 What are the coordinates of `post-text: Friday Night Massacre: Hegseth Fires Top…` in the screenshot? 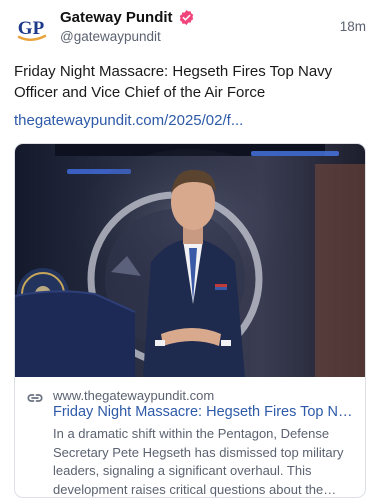 It's located at (173, 82).